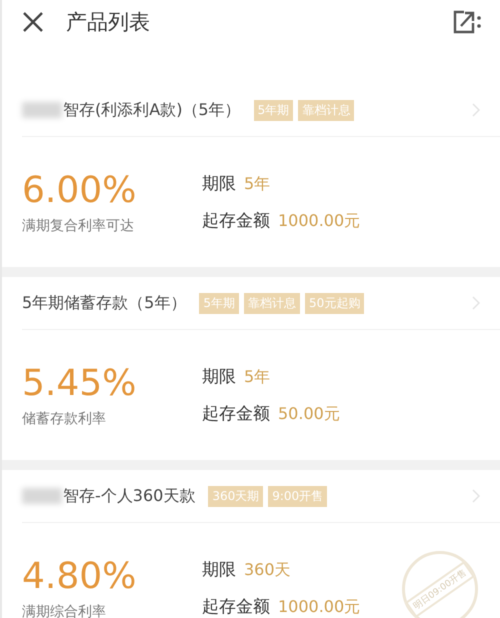  I want to click on product-tag: 360天期, so click(236, 496).